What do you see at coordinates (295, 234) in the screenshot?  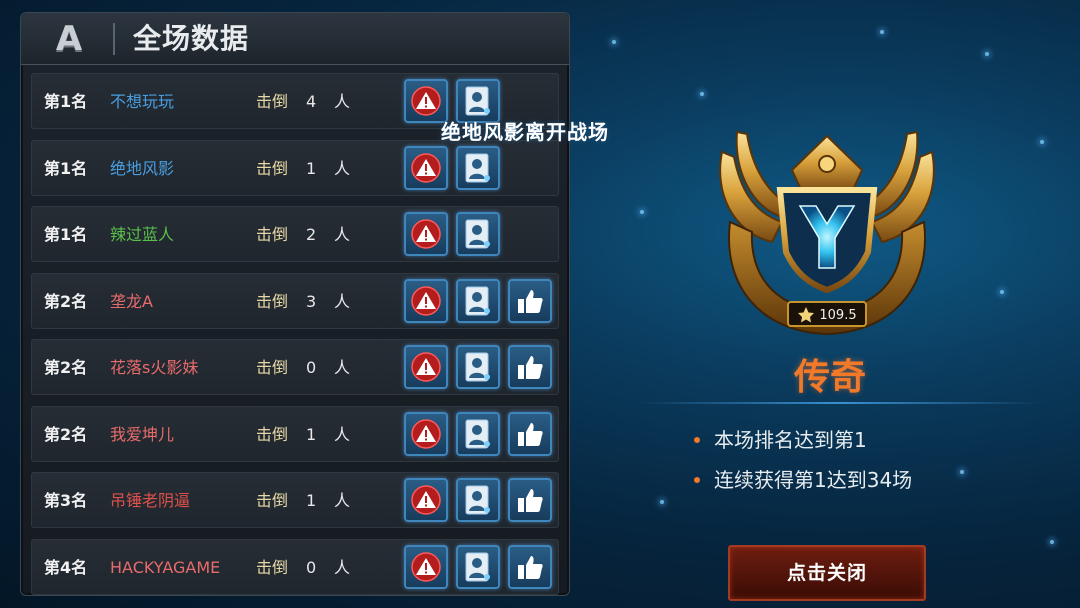 I see `player-row: 第1名 辣过蓝人 击倒 2 人` at bounding box center [295, 234].